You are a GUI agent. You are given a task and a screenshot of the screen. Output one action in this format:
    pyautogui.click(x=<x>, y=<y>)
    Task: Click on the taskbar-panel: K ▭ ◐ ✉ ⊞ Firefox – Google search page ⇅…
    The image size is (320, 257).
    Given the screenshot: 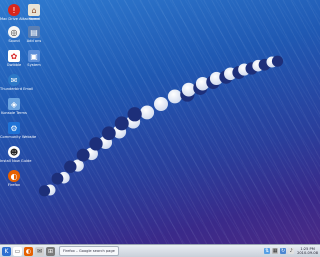 What is the action you would take?
    pyautogui.click(x=160, y=250)
    